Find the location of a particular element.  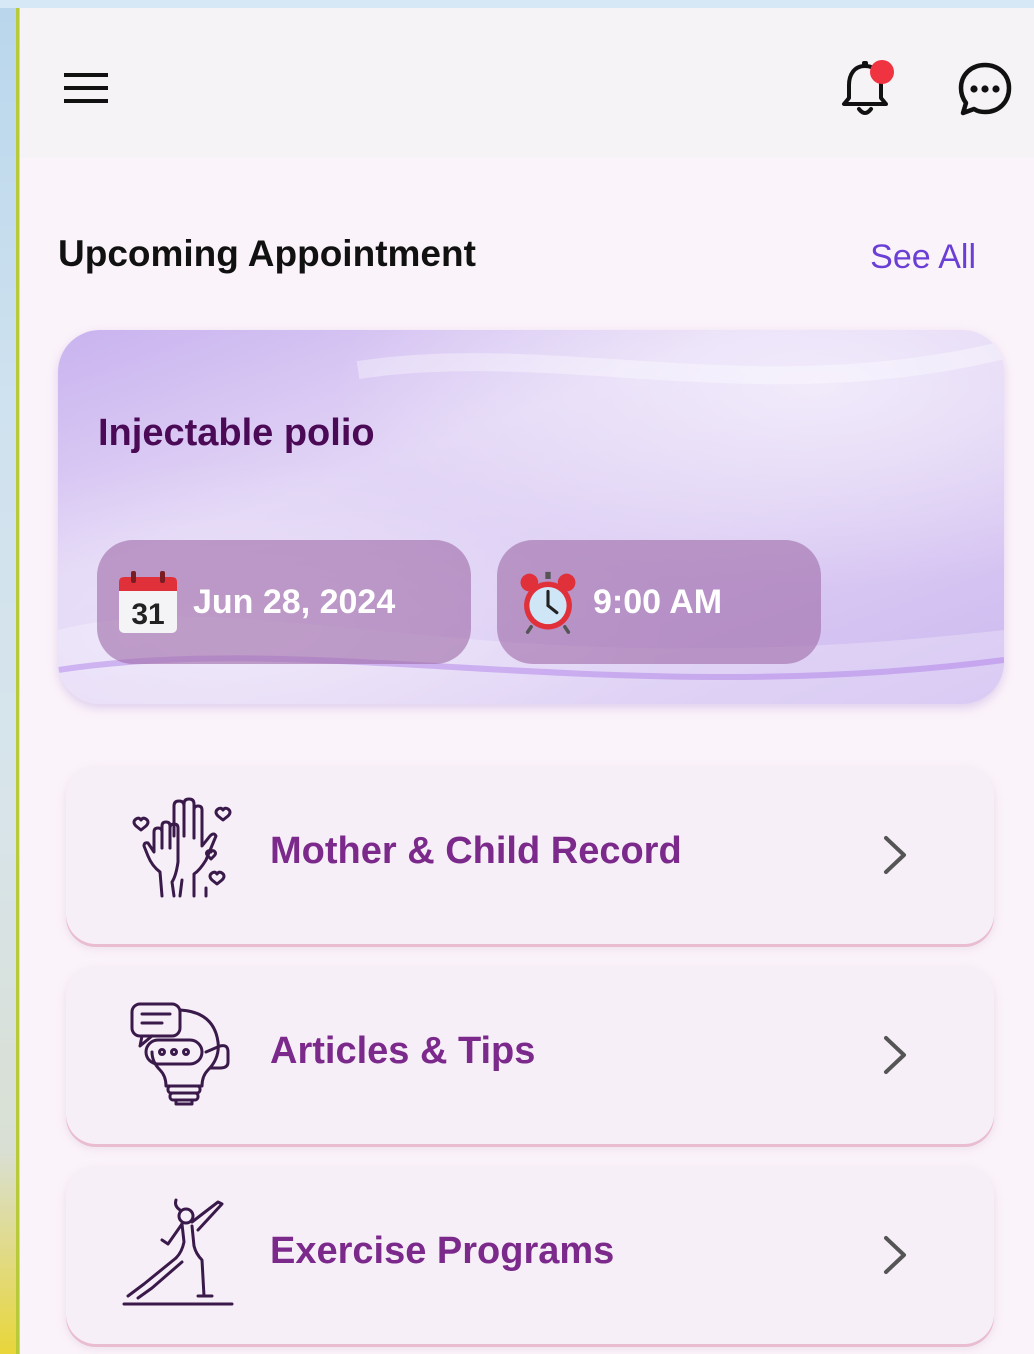

notification-badge is located at coordinates (882, 72).